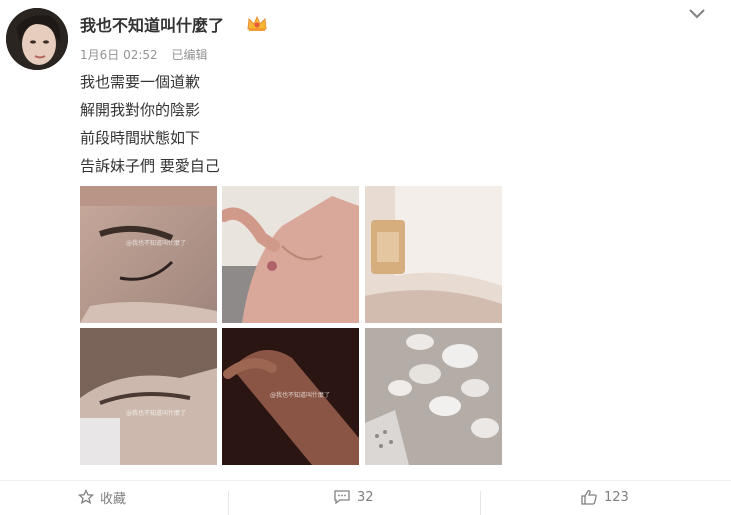 This screenshot has height=515, width=731. Describe the element at coordinates (353, 497) in the screenshot. I see `comment-button: 32` at that location.